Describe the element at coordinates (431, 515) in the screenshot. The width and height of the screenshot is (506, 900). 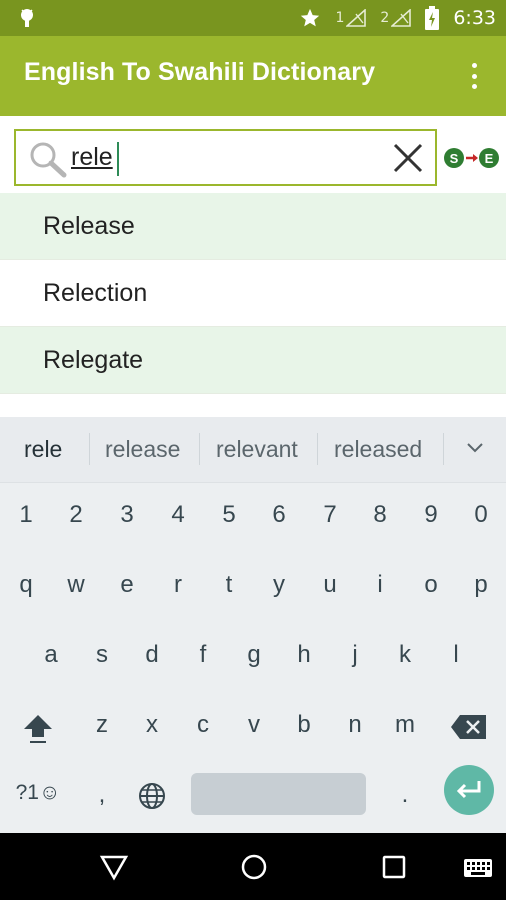
I see `key-9: 9` at that location.